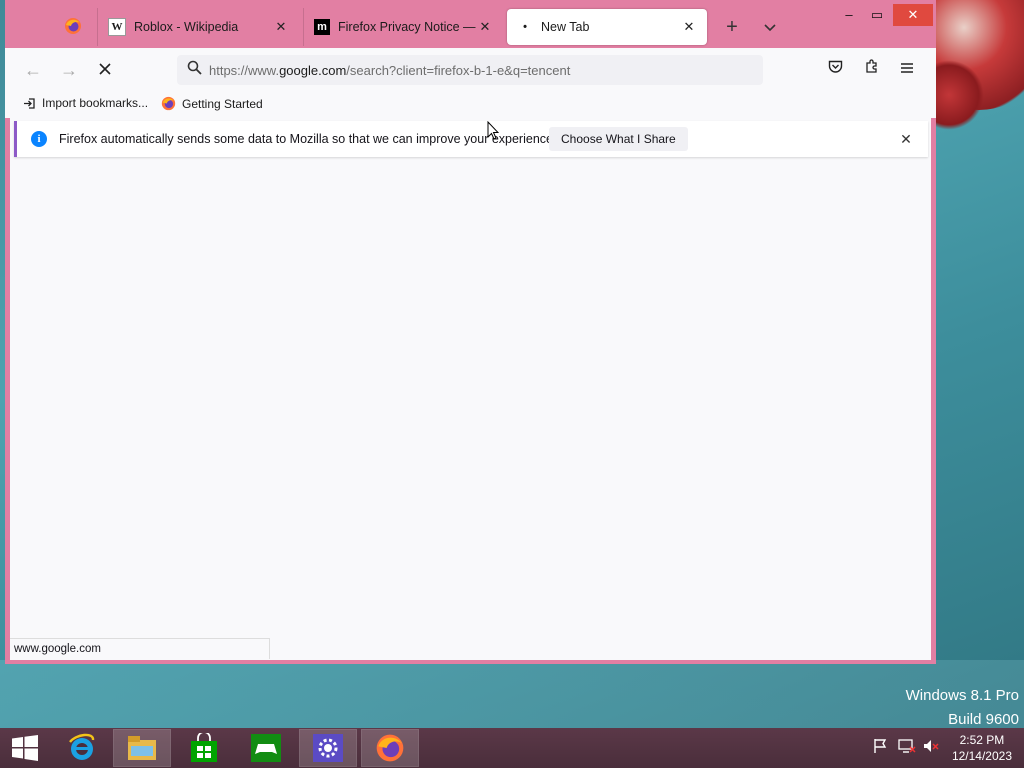  I want to click on bookmarks-toolbar: Import bookmarks... Getting Started, so click(470, 104).